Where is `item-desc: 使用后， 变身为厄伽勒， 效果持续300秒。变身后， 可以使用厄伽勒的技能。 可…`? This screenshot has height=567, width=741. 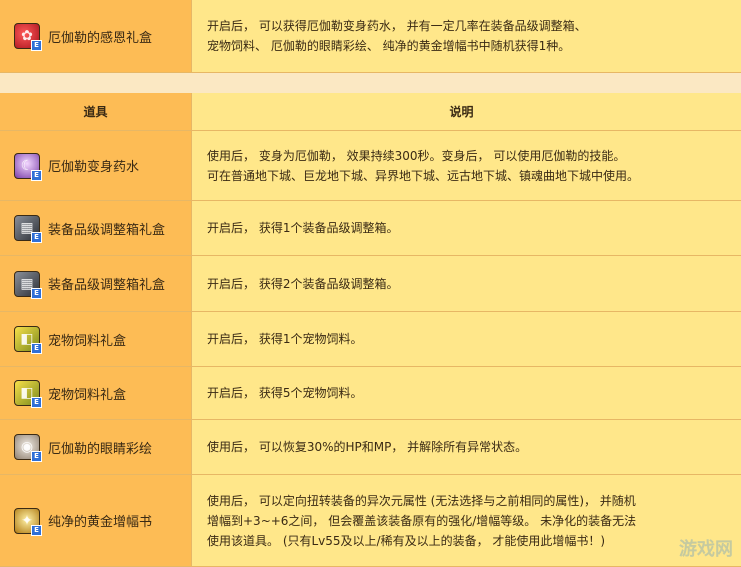
item-desc: 使用后， 变身为厄伽勒， 效果持续300秒。变身后， 可以使用厄伽勒的技能。 可… is located at coordinates (423, 165).